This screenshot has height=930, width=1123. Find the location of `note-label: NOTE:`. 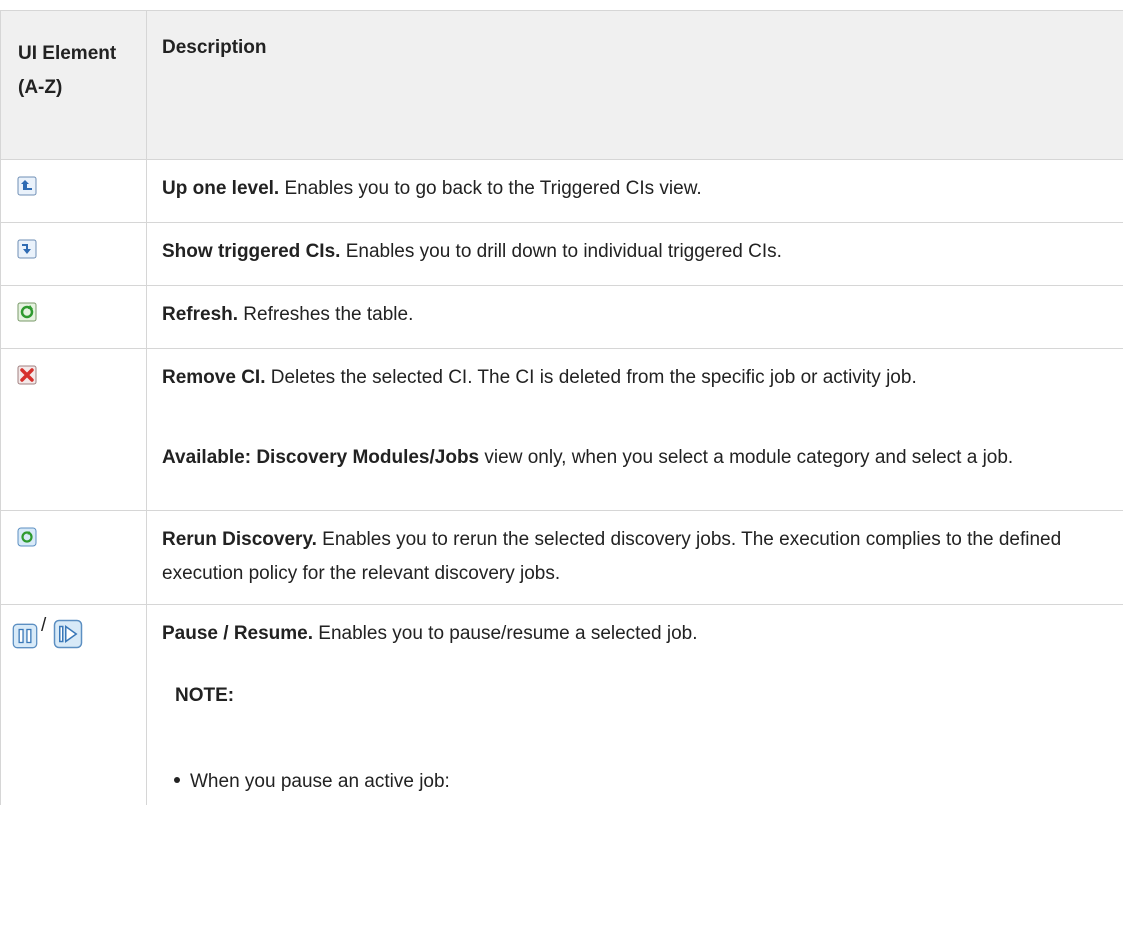

note-label: NOTE: is located at coordinates (205, 695).